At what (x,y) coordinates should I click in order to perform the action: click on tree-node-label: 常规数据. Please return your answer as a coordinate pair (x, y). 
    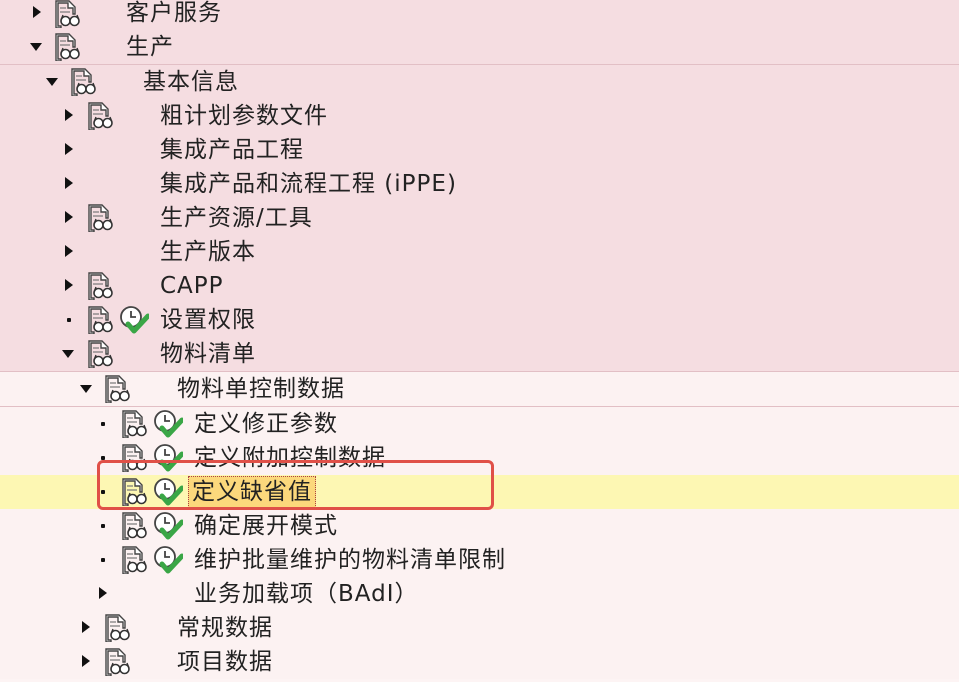
    Looking at the image, I should click on (225, 628).